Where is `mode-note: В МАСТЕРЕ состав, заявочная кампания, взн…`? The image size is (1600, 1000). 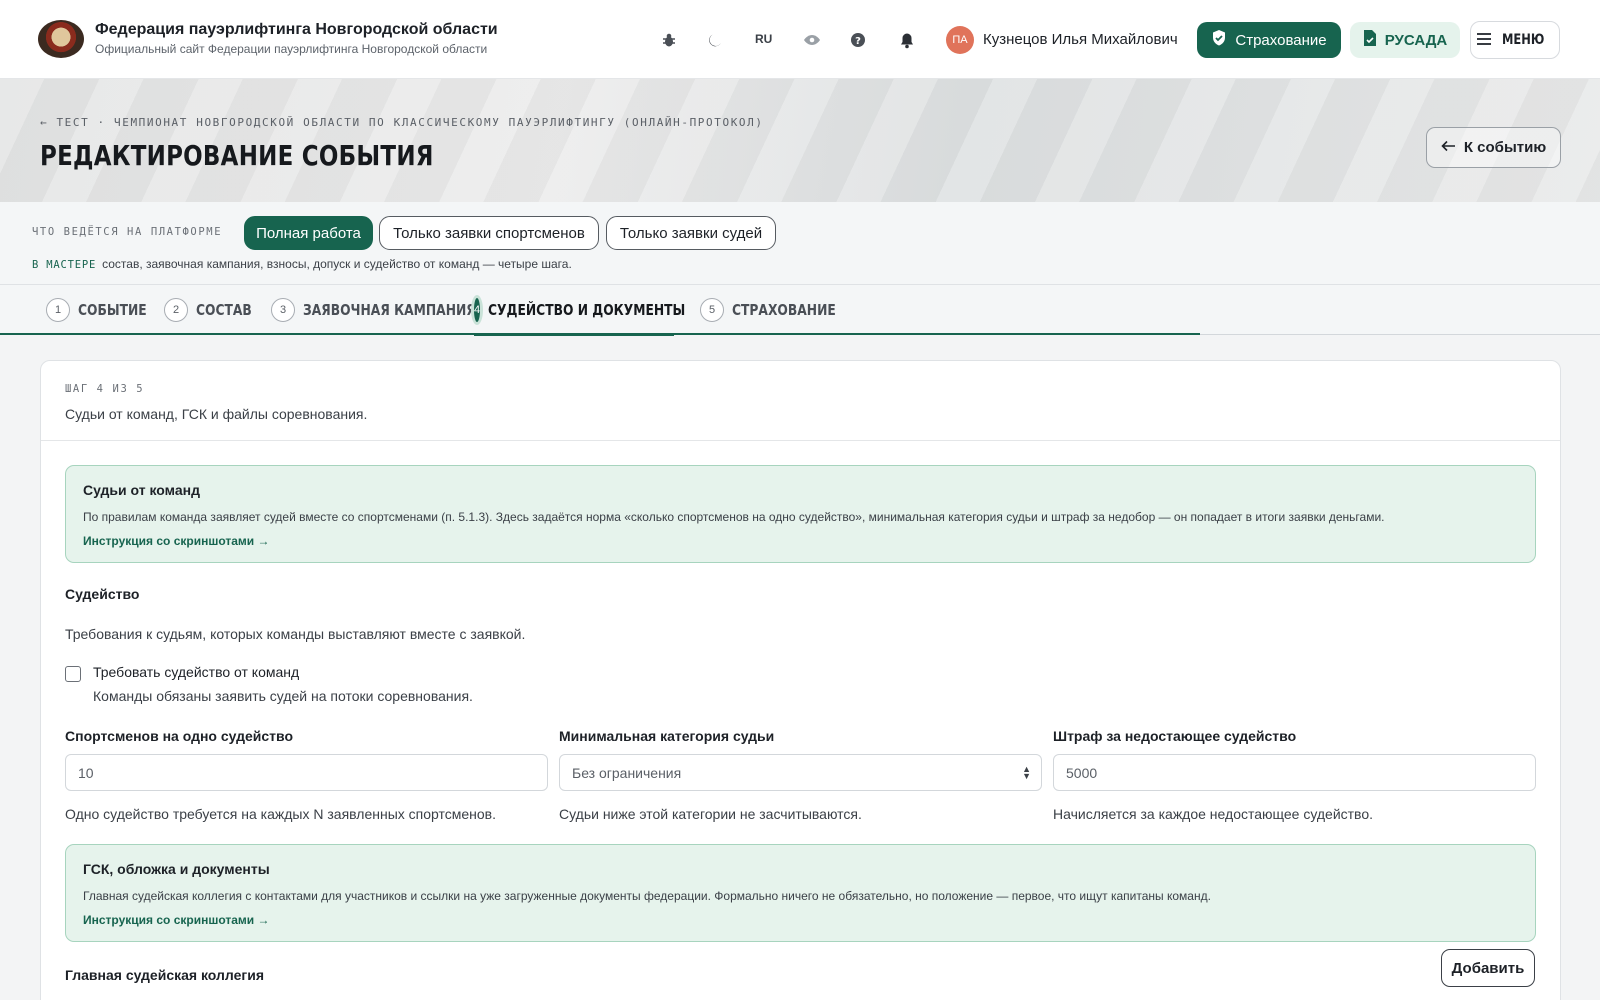
mode-note: В МАСТЕРЕ состав, заявочная кампания, взн… is located at coordinates (302, 264).